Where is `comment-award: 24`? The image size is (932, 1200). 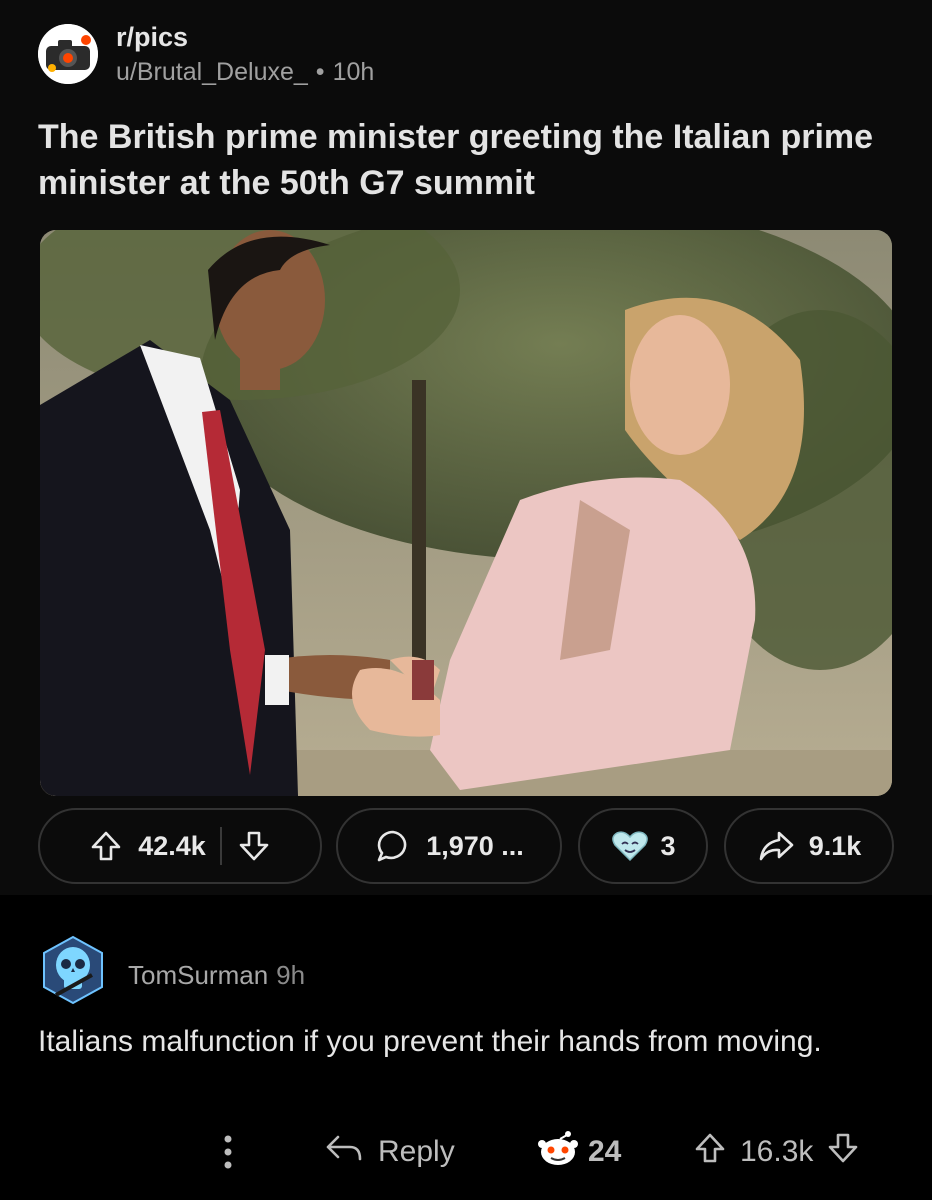
comment-award: 24 is located at coordinates (578, 1152).